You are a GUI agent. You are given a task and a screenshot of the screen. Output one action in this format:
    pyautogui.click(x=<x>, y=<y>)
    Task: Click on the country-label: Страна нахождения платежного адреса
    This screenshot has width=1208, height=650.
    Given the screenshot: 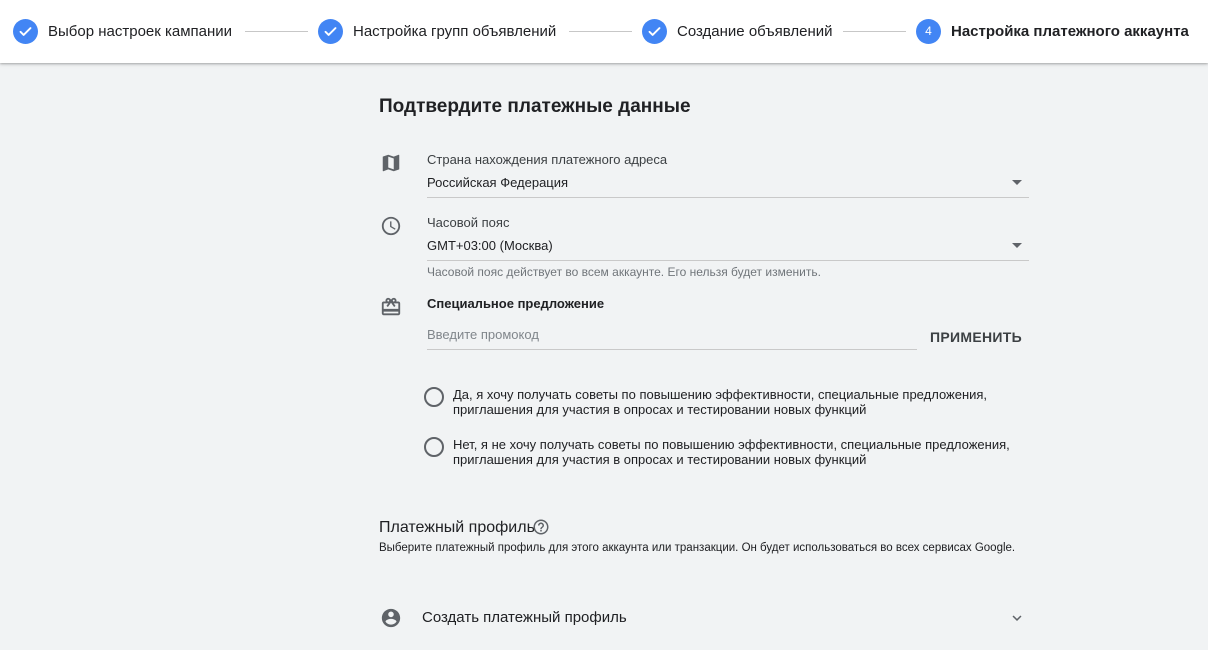 What is the action you would take?
    pyautogui.click(x=547, y=159)
    